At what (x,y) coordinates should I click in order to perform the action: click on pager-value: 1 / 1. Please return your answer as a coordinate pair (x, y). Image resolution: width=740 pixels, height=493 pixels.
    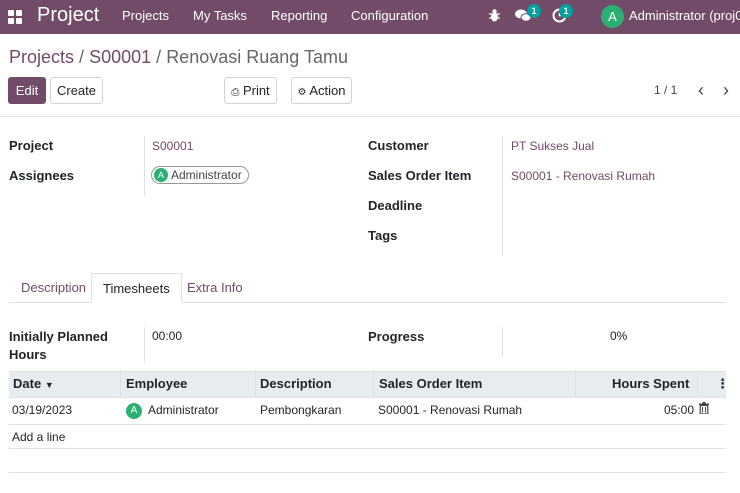
    Looking at the image, I should click on (665, 90).